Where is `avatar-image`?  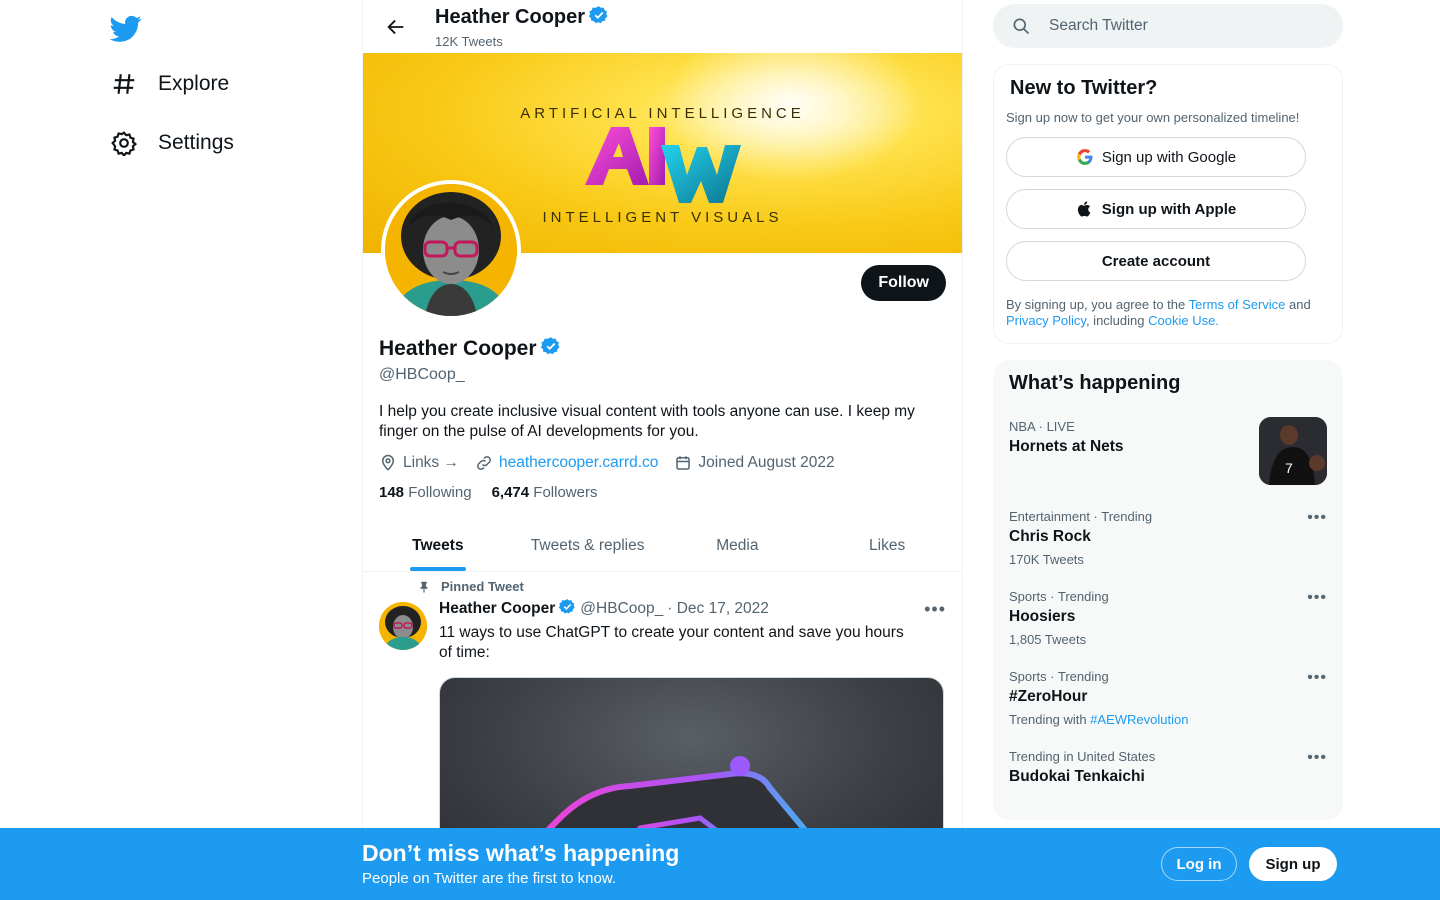 avatar-image is located at coordinates (451, 250).